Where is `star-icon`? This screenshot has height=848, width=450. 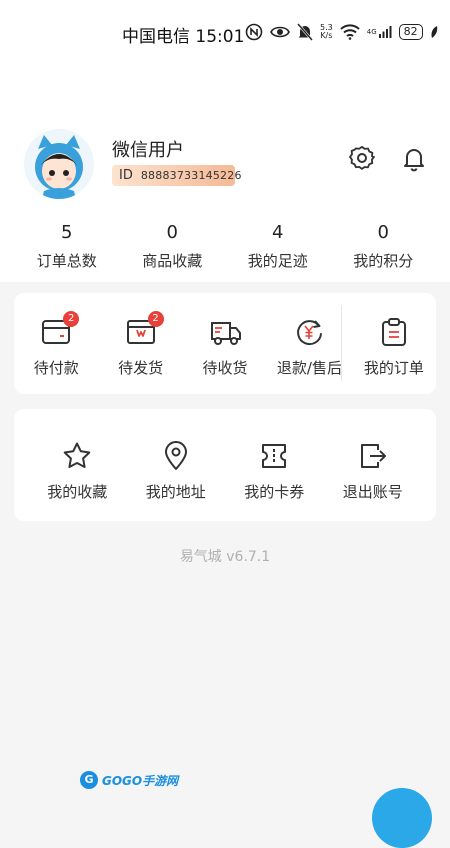
star-icon is located at coordinates (77, 456).